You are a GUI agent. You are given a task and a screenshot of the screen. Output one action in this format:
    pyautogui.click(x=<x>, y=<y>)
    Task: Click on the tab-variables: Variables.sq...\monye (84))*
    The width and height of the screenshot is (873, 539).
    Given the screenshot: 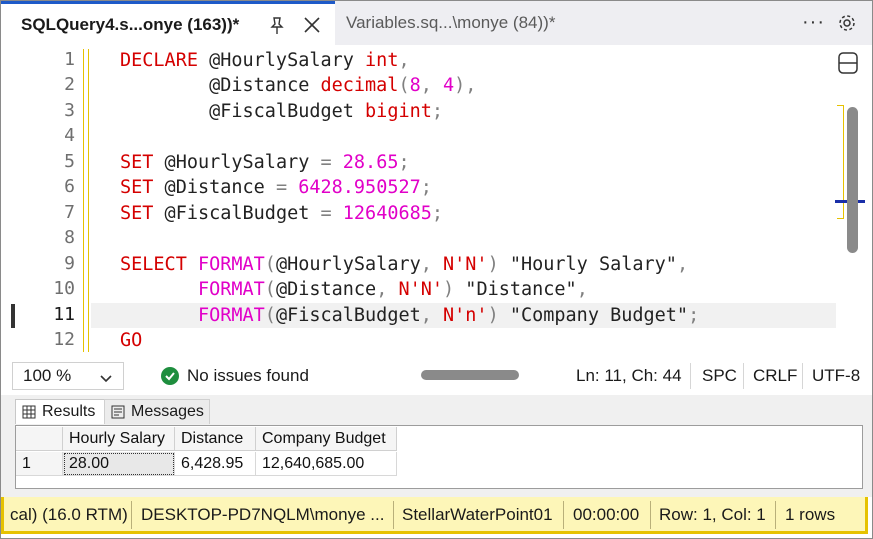 What is the action you would take?
    pyautogui.click(x=502, y=23)
    